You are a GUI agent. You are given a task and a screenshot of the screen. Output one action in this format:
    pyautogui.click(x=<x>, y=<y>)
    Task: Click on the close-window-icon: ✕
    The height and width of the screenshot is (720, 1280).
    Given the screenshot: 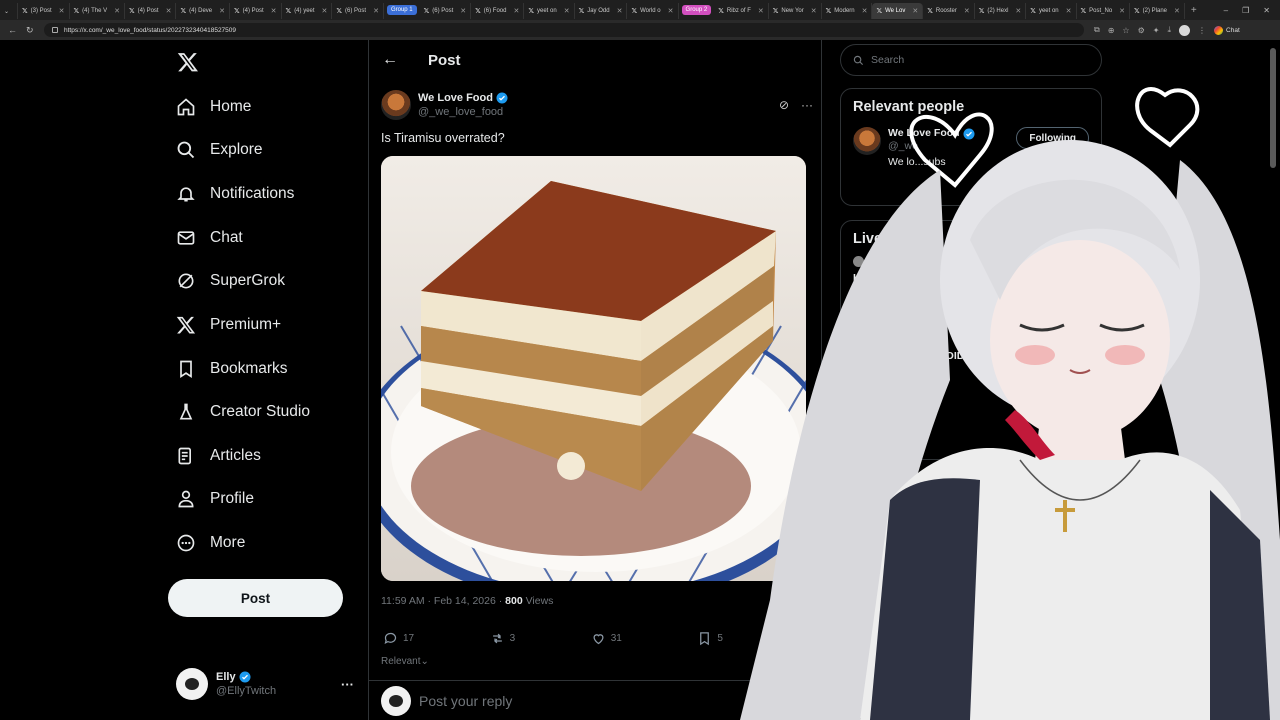 What is the action you would take?
    pyautogui.click(x=1266, y=10)
    